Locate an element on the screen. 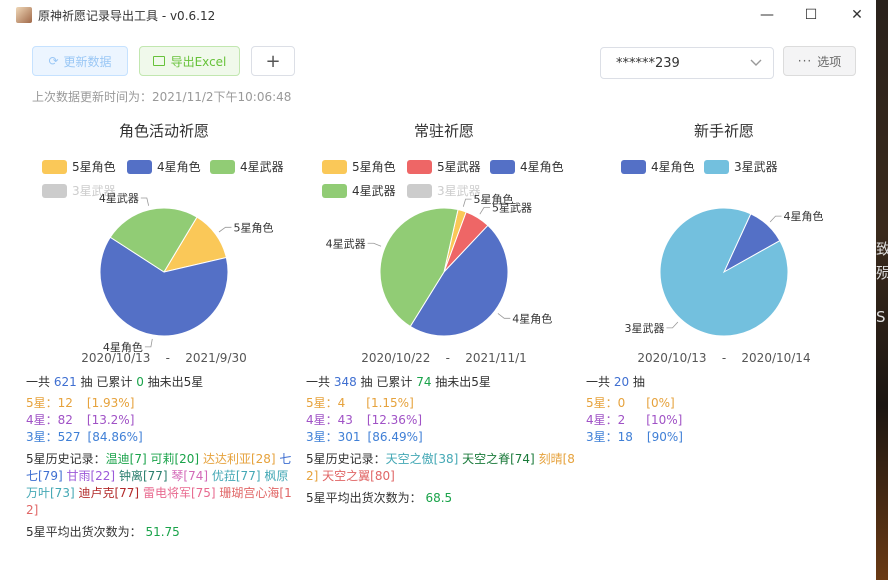  bg-glyph: 殒 is located at coordinates (882, 273).